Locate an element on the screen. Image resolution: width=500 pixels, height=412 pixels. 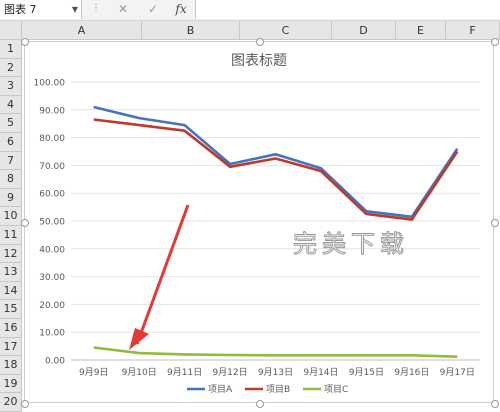
row-header-9: 9 is located at coordinates (11, 198).